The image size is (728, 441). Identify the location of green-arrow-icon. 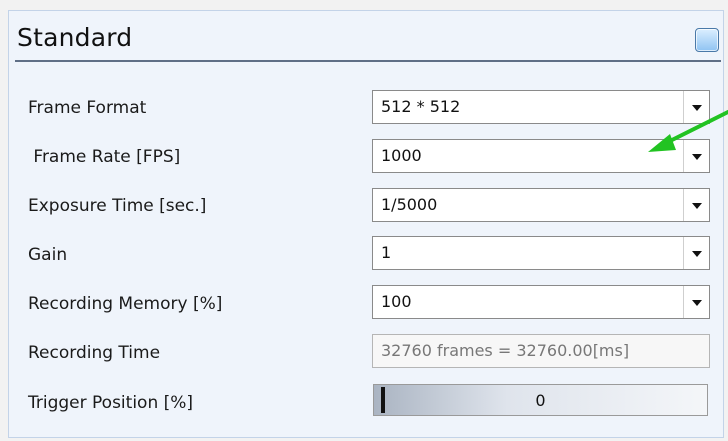
(688, 131).